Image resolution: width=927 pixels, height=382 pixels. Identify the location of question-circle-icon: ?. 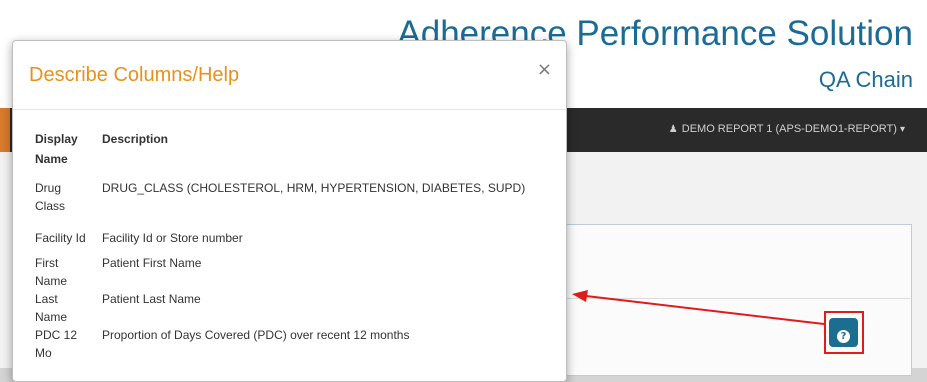
(843, 336).